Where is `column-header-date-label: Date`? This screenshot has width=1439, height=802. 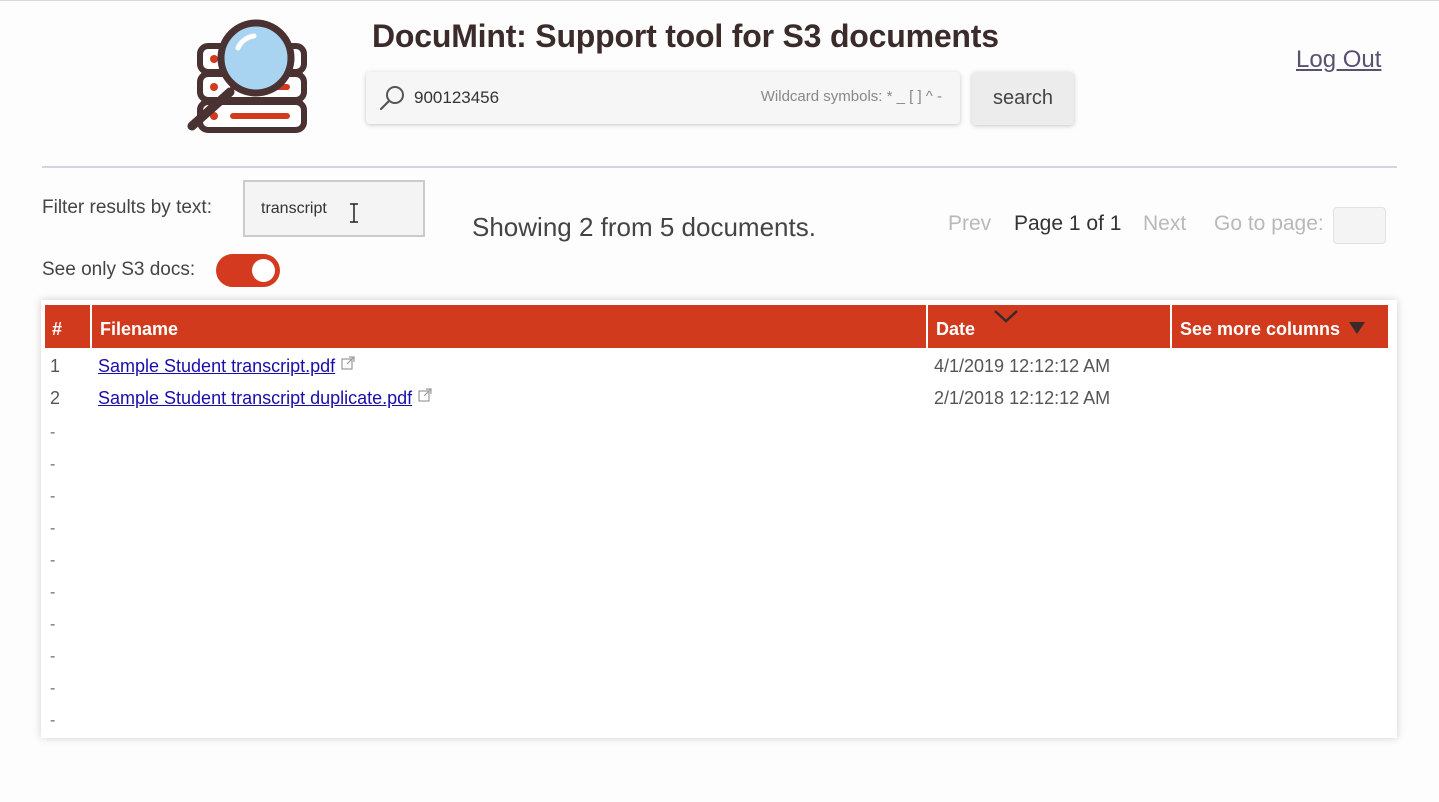
column-header-date-label: Date is located at coordinates (956, 329).